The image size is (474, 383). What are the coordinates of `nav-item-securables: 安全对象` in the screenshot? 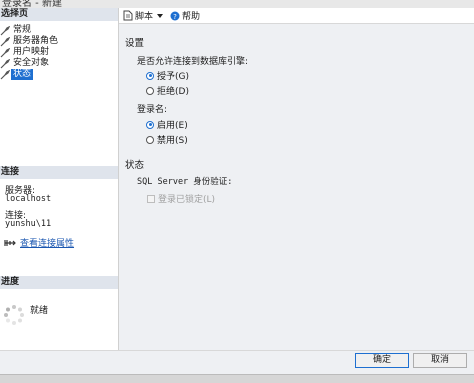 It's located at (25, 63).